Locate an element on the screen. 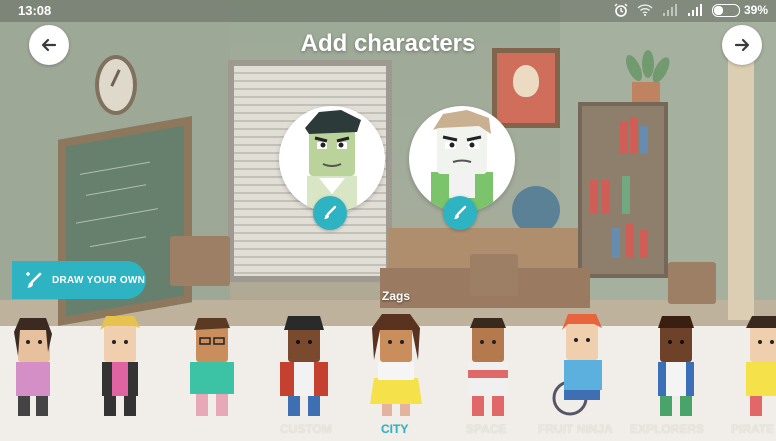  status-time: 13:08 is located at coordinates (35, 10).